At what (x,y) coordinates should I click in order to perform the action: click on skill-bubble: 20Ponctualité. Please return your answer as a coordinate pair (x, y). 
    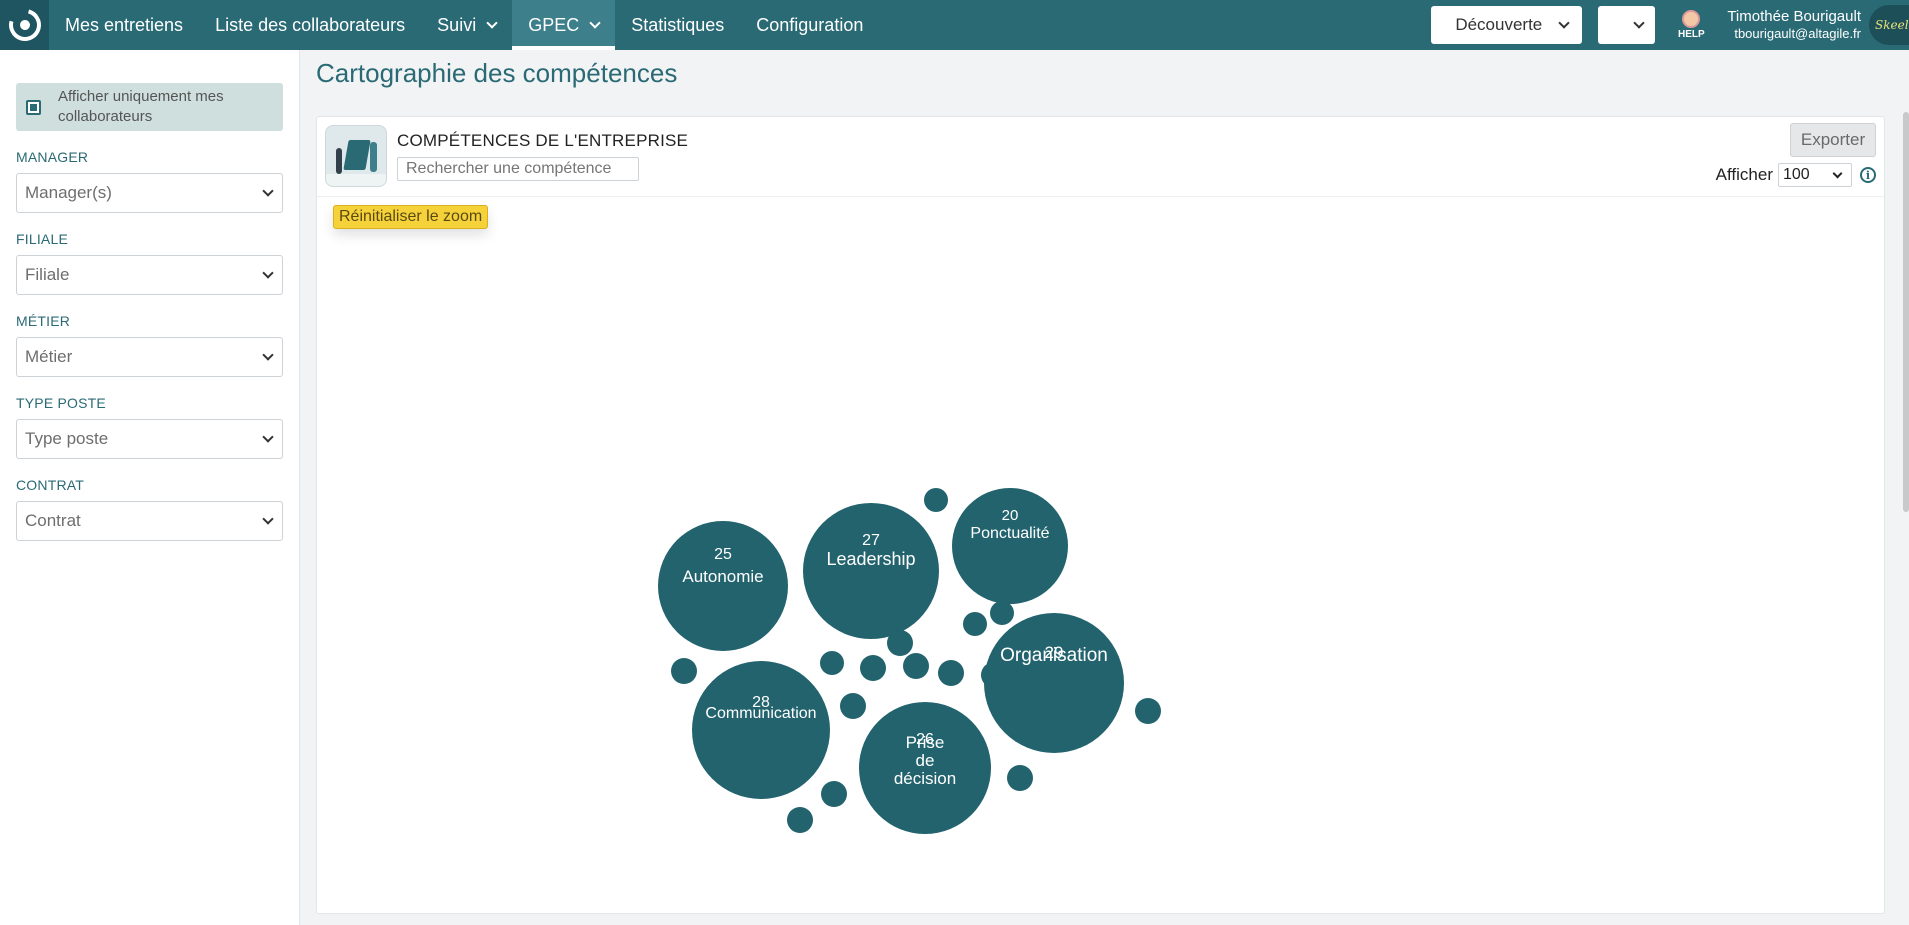
    Looking at the image, I should click on (1010, 546).